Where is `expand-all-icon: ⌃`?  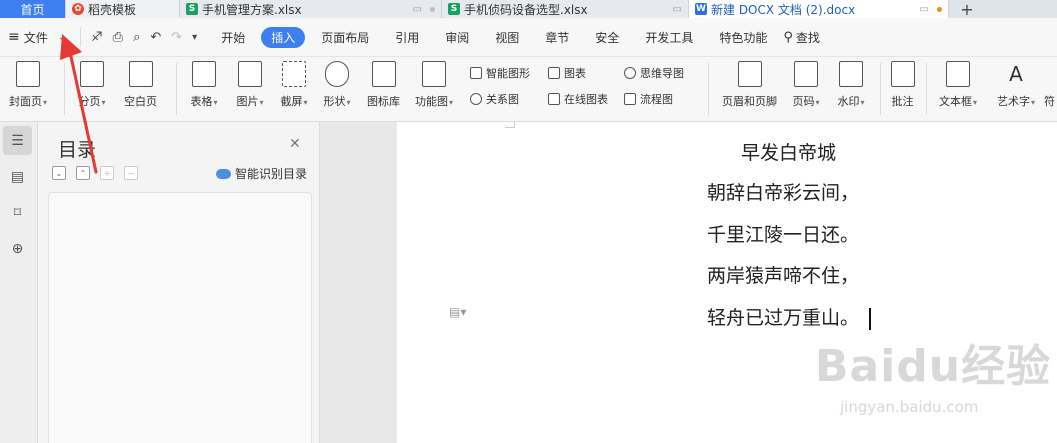
expand-all-icon: ⌃ is located at coordinates (83, 173).